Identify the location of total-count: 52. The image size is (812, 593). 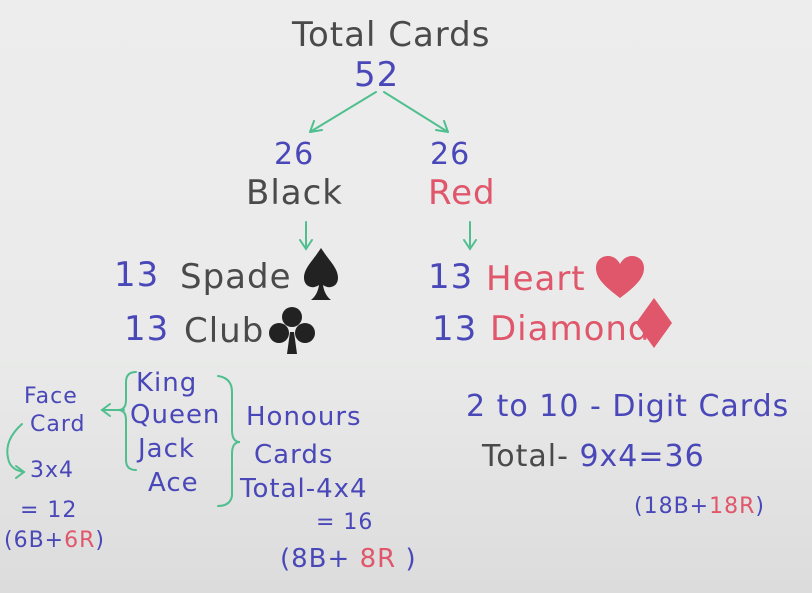
(377, 75).